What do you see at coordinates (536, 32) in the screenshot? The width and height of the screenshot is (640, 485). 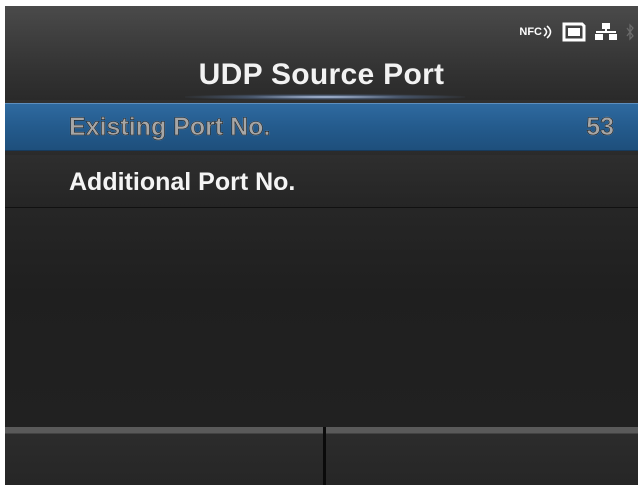 I see `nfc-icon: NFC` at bounding box center [536, 32].